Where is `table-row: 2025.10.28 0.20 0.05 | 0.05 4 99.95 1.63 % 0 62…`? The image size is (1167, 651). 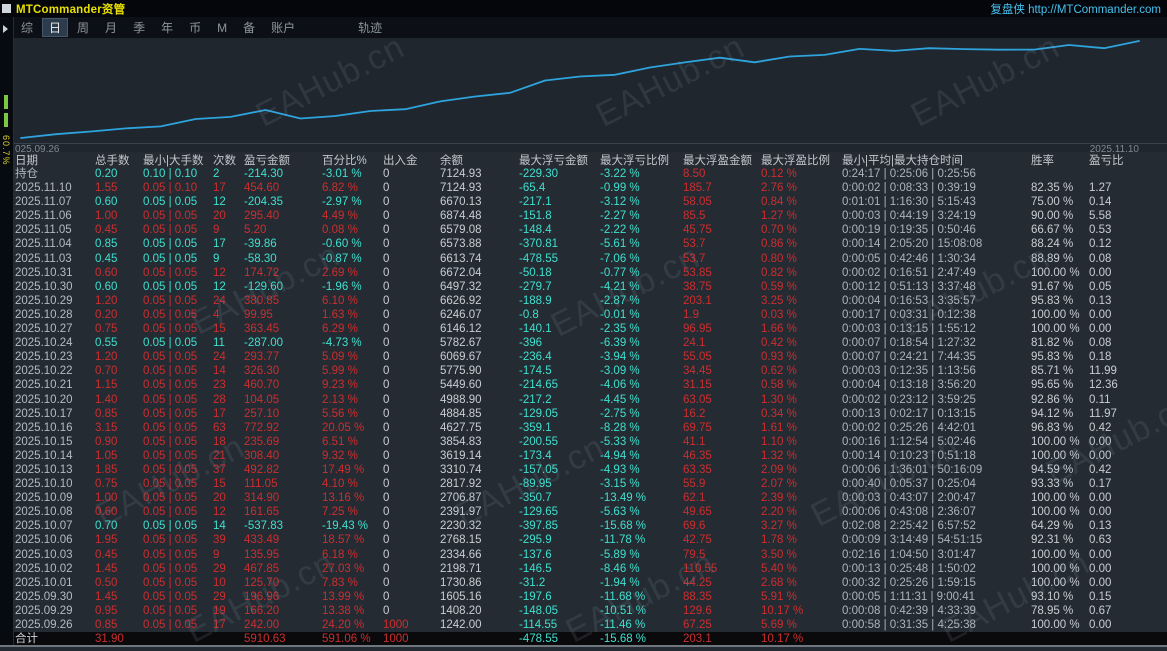
table-row: 2025.10.28 0.20 0.05 | 0.05 4 99.95 1.63 % 0 62… is located at coordinates (583, 315).